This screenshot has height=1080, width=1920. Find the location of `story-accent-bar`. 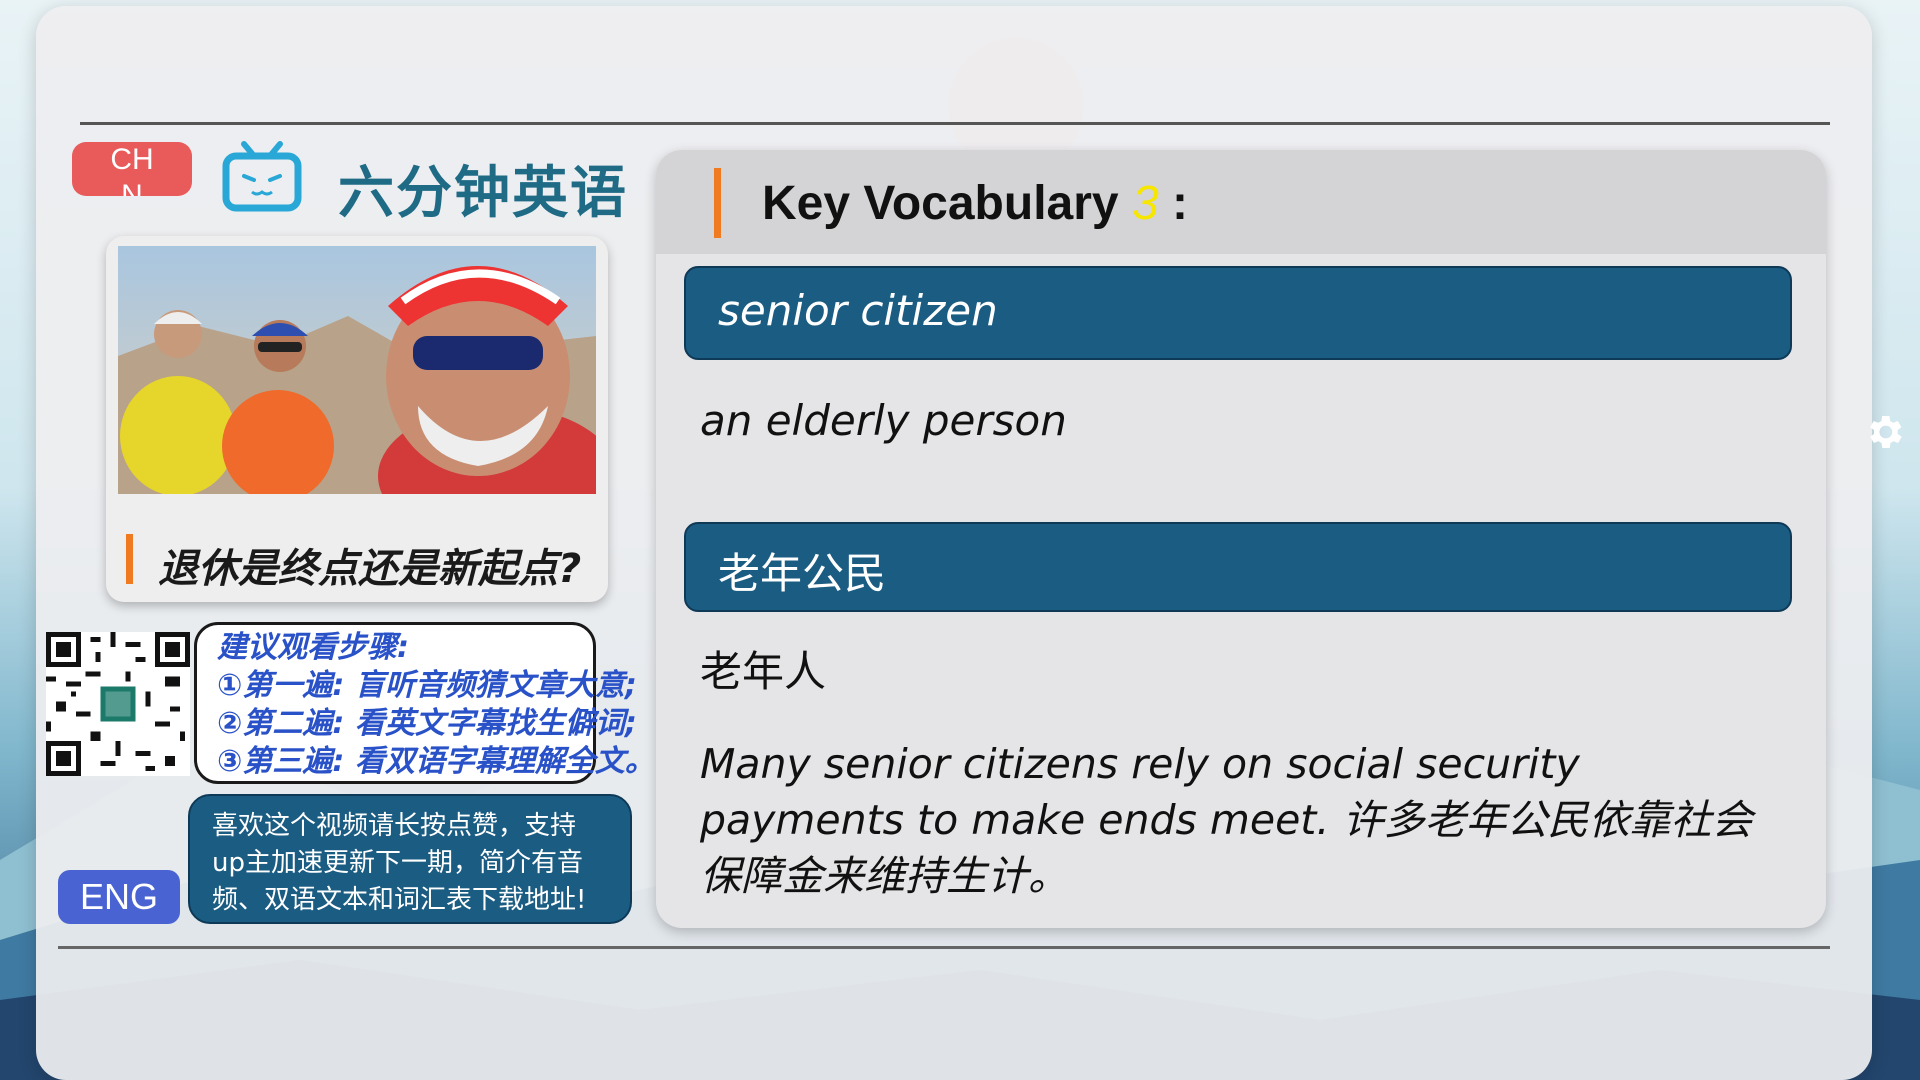

story-accent-bar is located at coordinates (129, 559).